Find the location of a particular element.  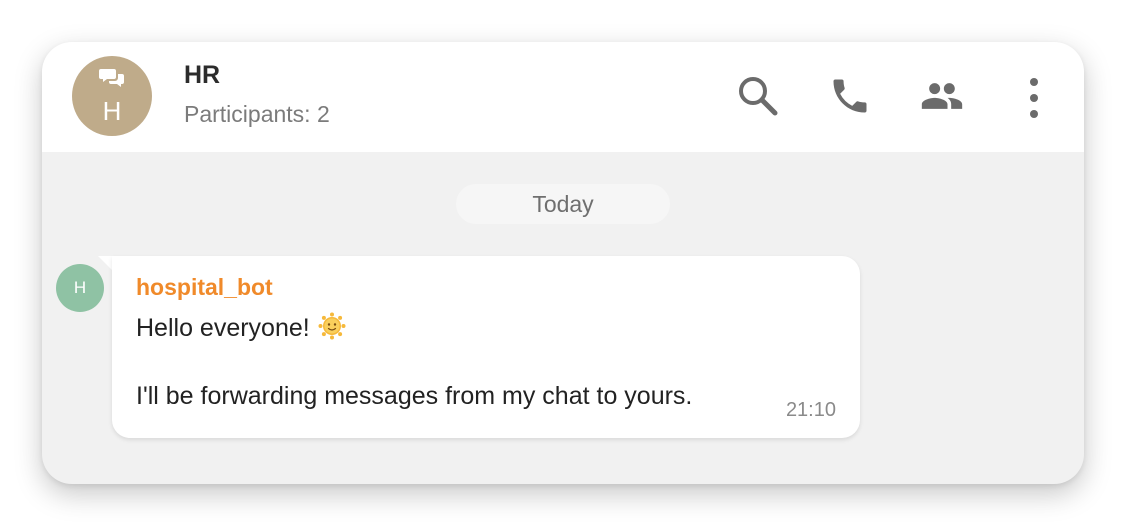

sender-avatar: H is located at coordinates (80, 288).